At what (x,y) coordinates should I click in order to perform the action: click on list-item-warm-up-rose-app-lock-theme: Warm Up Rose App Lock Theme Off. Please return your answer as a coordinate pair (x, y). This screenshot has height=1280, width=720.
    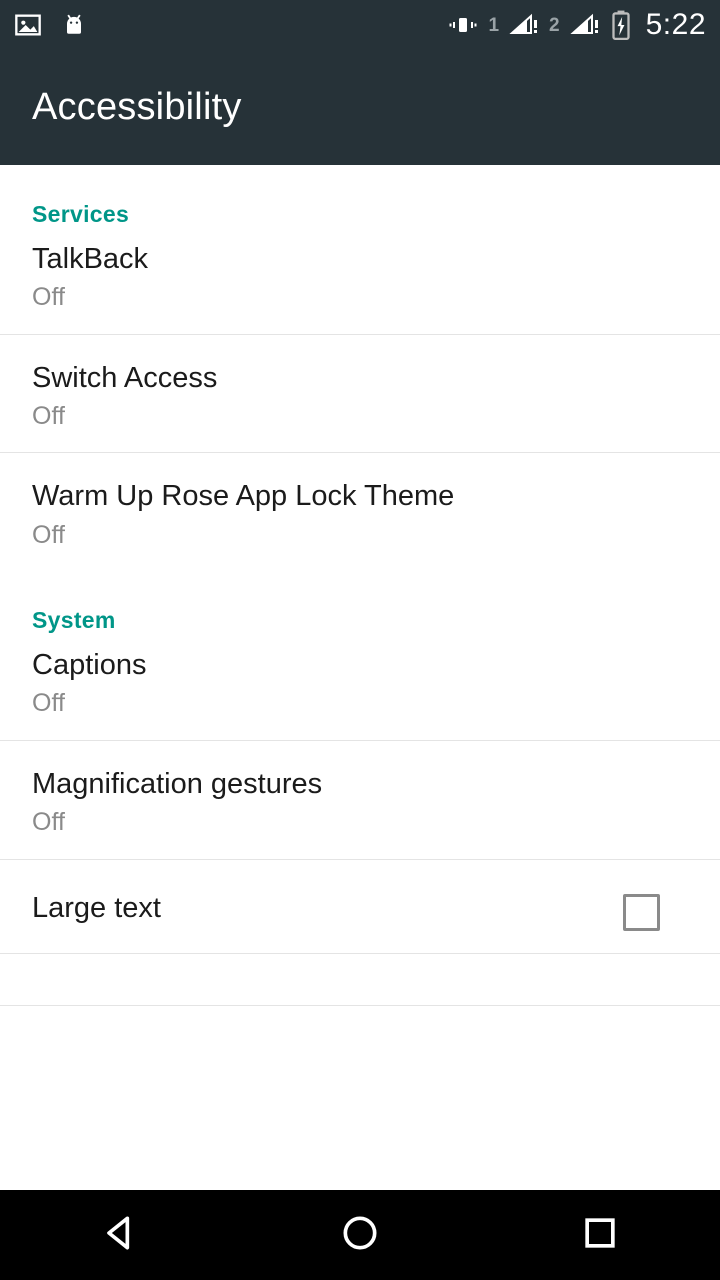
    Looking at the image, I should click on (360, 512).